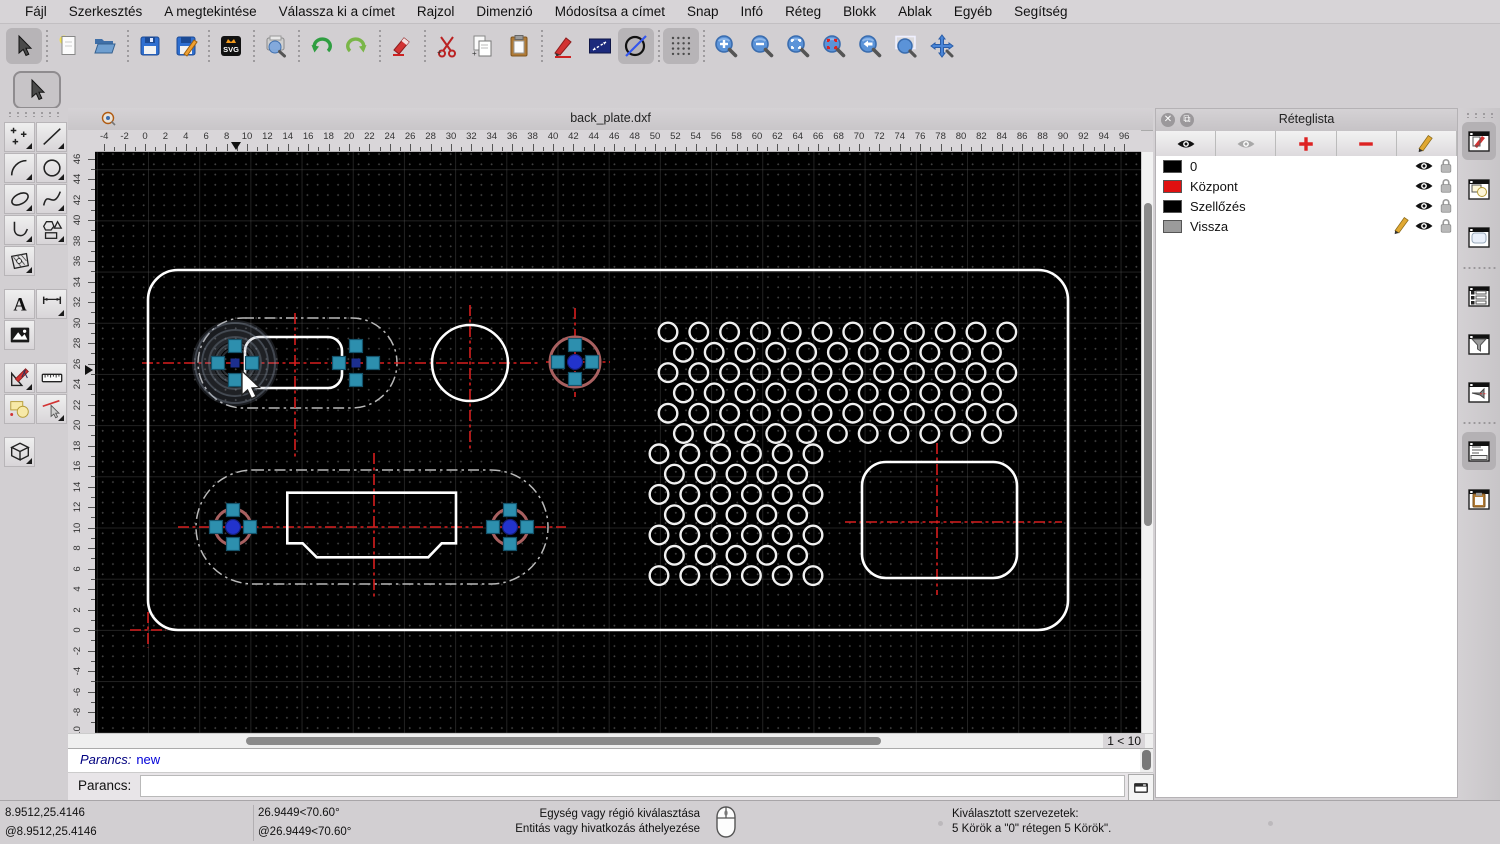 The image size is (1500, 844). I want to click on printpreview-button, so click(276, 46).